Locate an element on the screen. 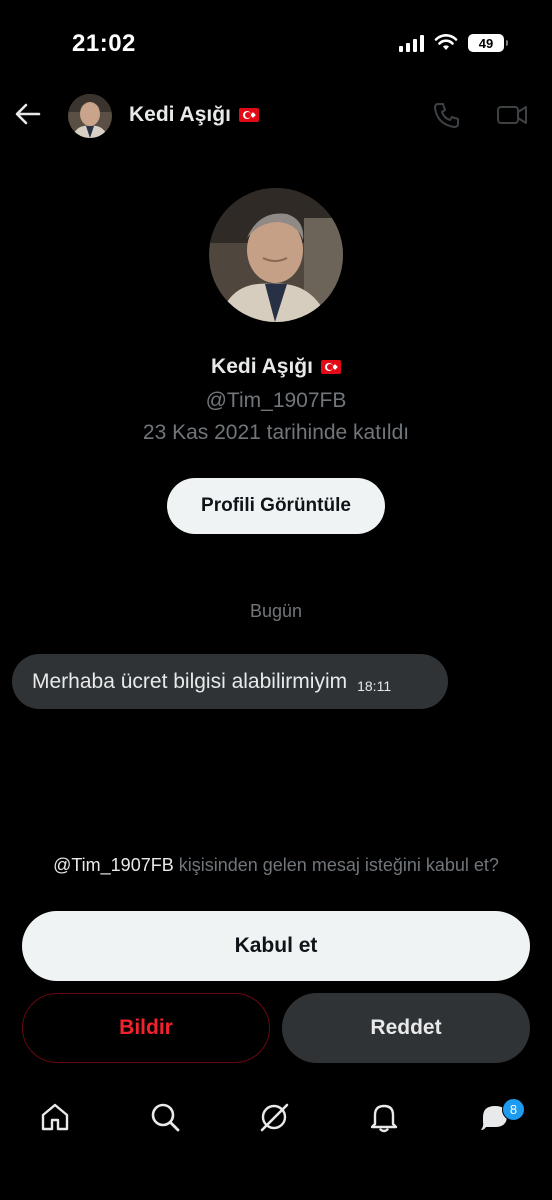 Image resolution: width=552 pixels, height=1200 pixels. header-title: Kedi Aşığı is located at coordinates (194, 115).